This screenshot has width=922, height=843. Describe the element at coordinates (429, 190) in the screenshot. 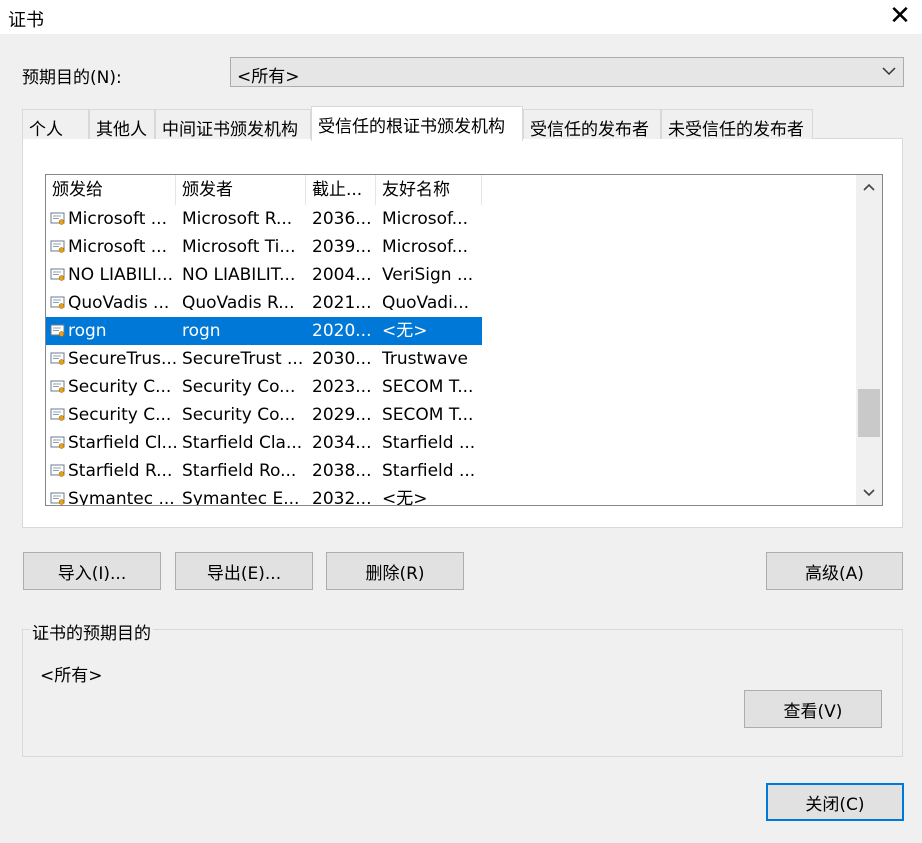

I see `column-header-friendly-name: 友好名称` at that location.